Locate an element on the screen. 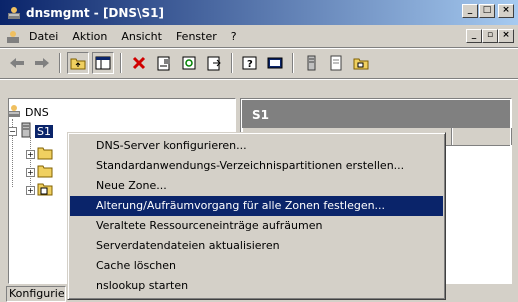  menu-item-veraltete-eintraege-aufraeumen: Veraltete Ressourceneinträge aufräumen is located at coordinates (256, 226).